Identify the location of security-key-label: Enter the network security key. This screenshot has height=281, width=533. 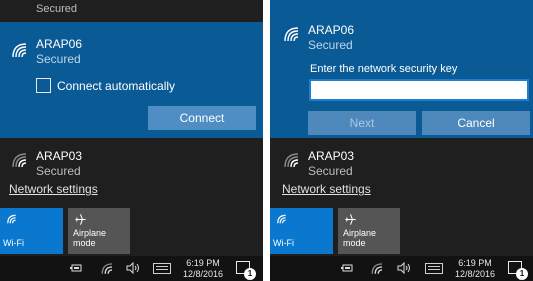
(384, 69).